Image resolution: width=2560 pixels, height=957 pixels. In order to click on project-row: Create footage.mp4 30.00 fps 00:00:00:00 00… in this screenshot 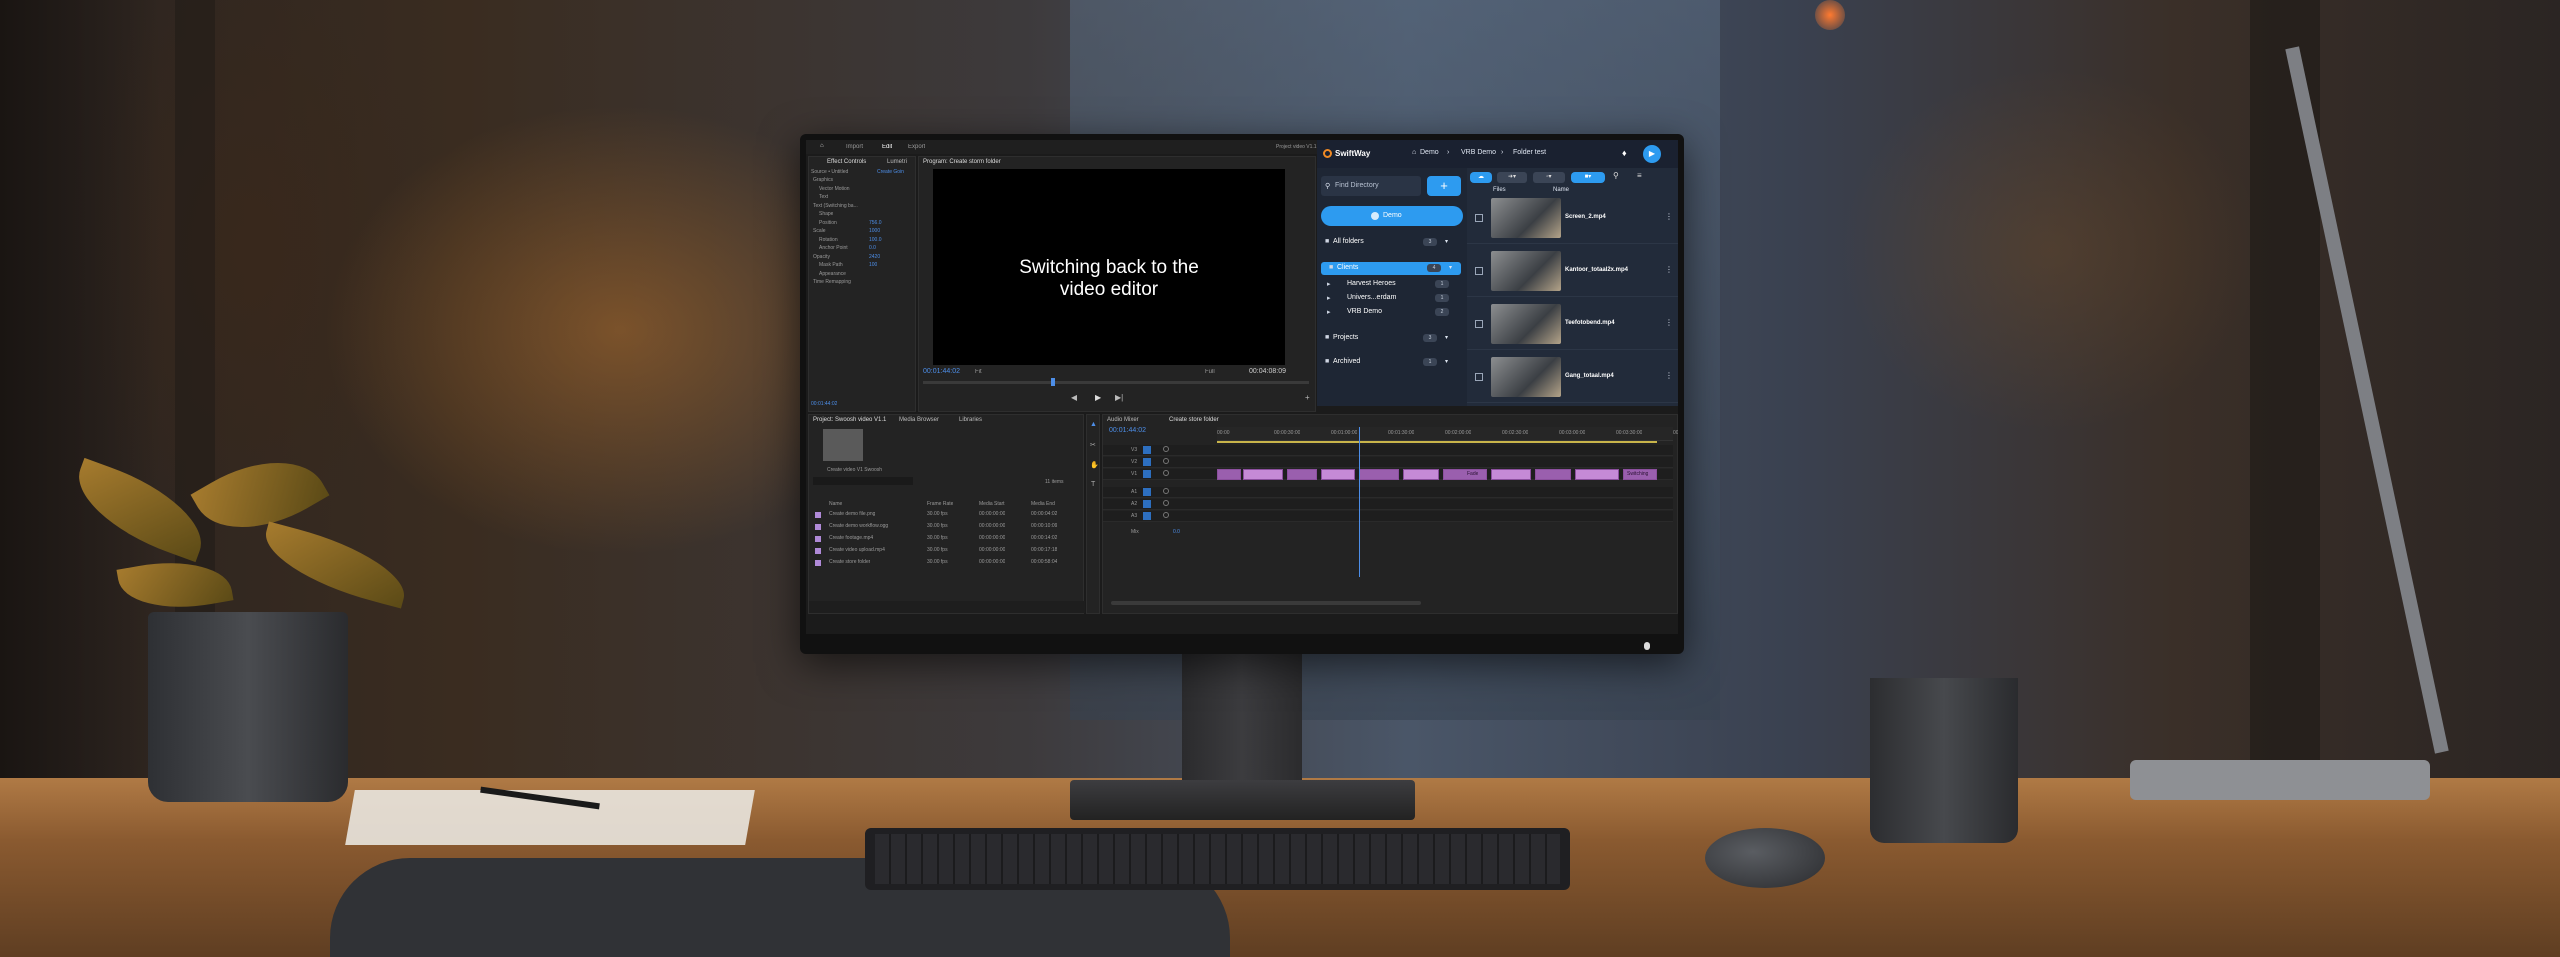, I will do `click(947, 538)`.